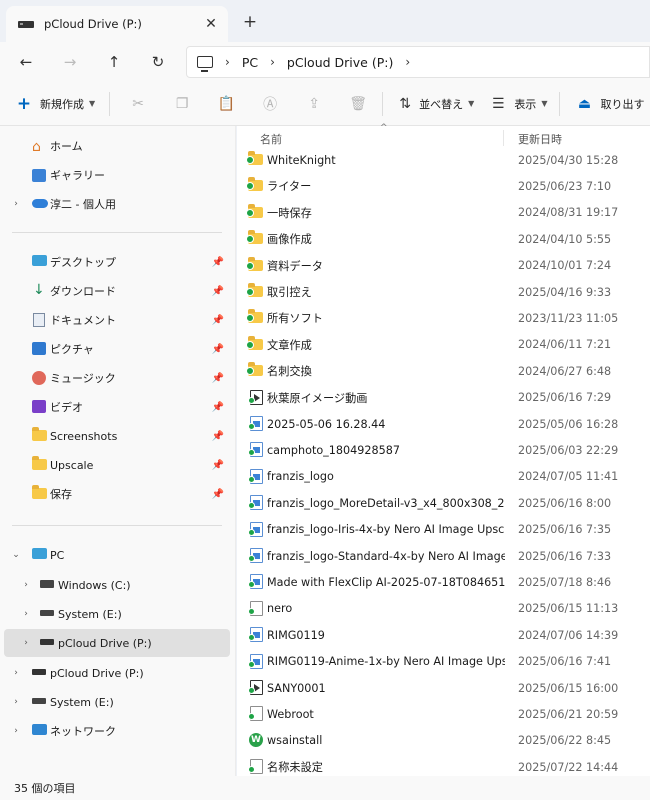 This screenshot has height=800, width=650. What do you see at coordinates (117, 731) in the screenshot?
I see `sidebar-item-network: › ネットワーク` at bounding box center [117, 731].